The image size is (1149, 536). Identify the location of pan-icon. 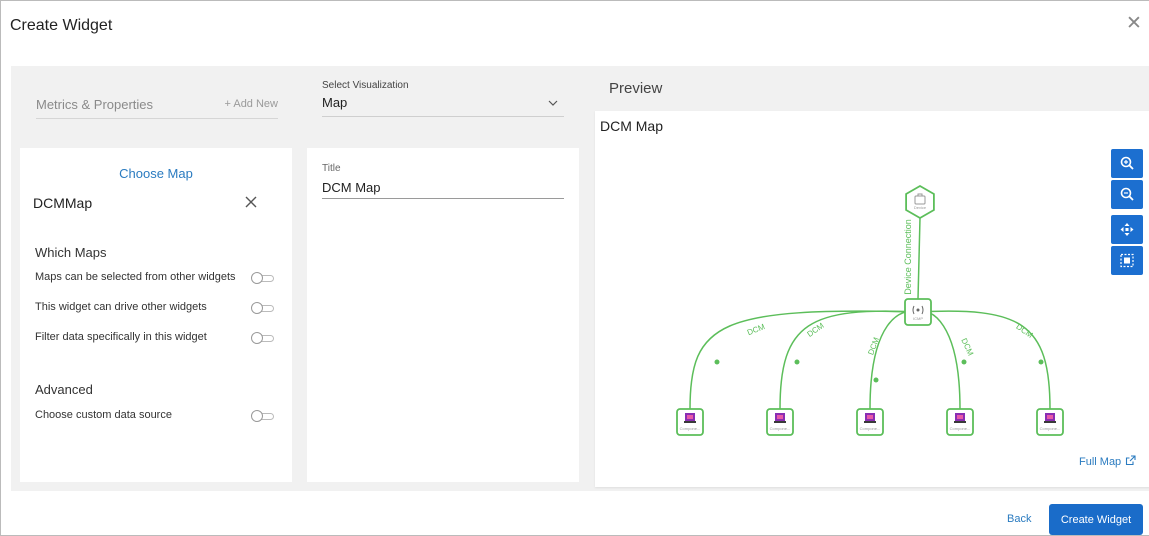
(1127, 229).